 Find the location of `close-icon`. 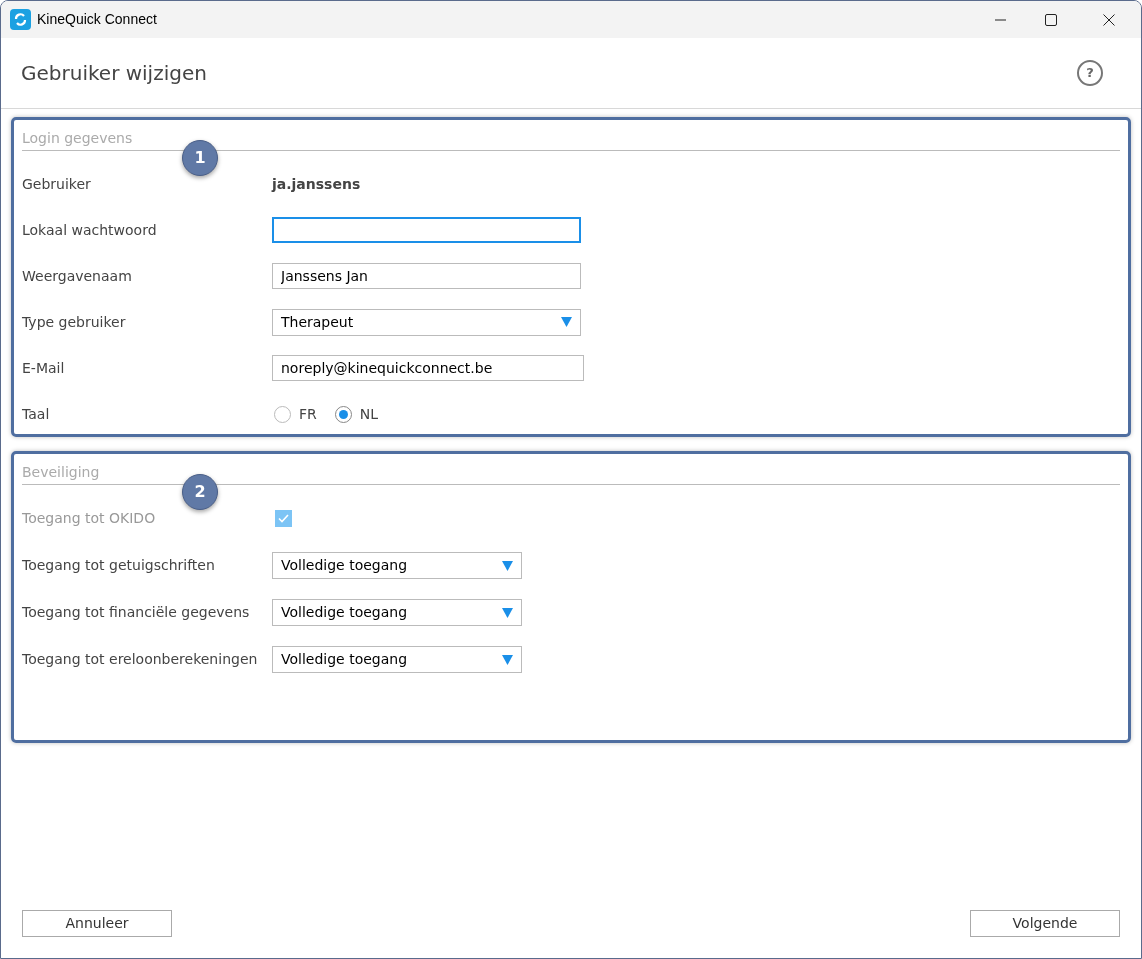

close-icon is located at coordinates (1109, 19).